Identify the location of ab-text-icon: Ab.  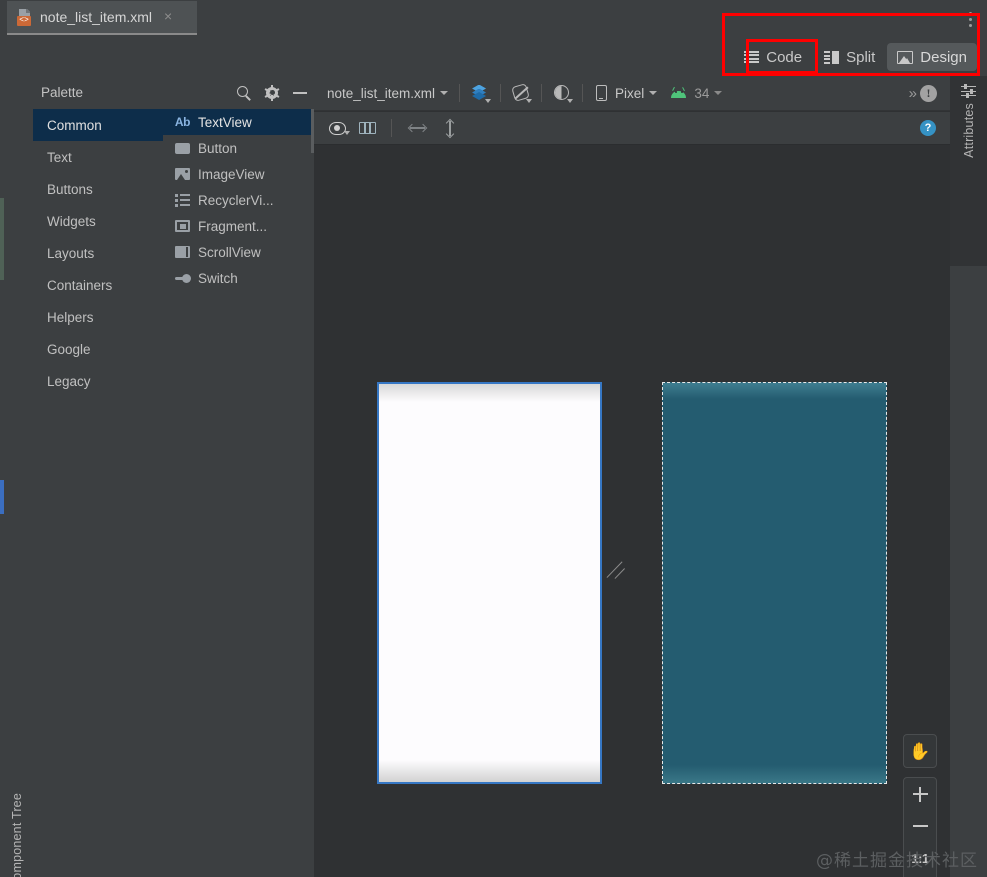
(182, 122).